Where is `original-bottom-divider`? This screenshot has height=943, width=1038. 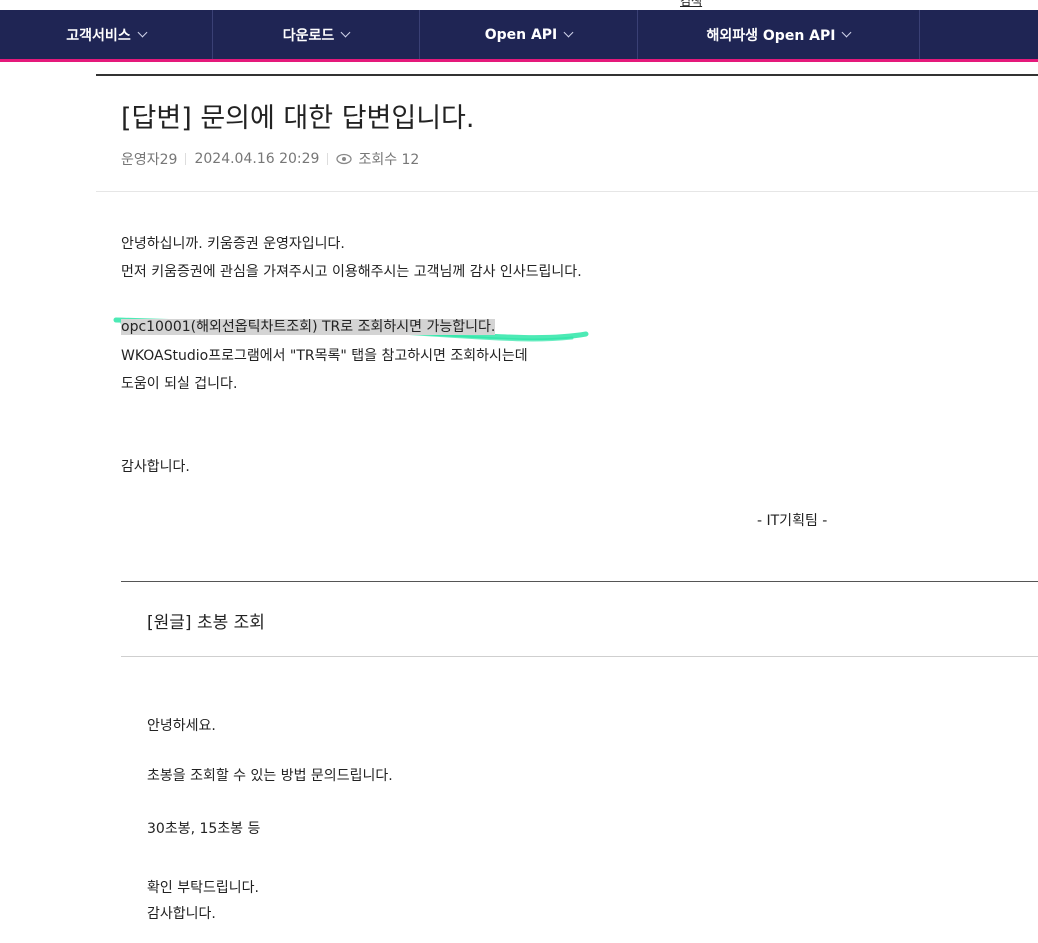 original-bottom-divider is located at coordinates (579, 656).